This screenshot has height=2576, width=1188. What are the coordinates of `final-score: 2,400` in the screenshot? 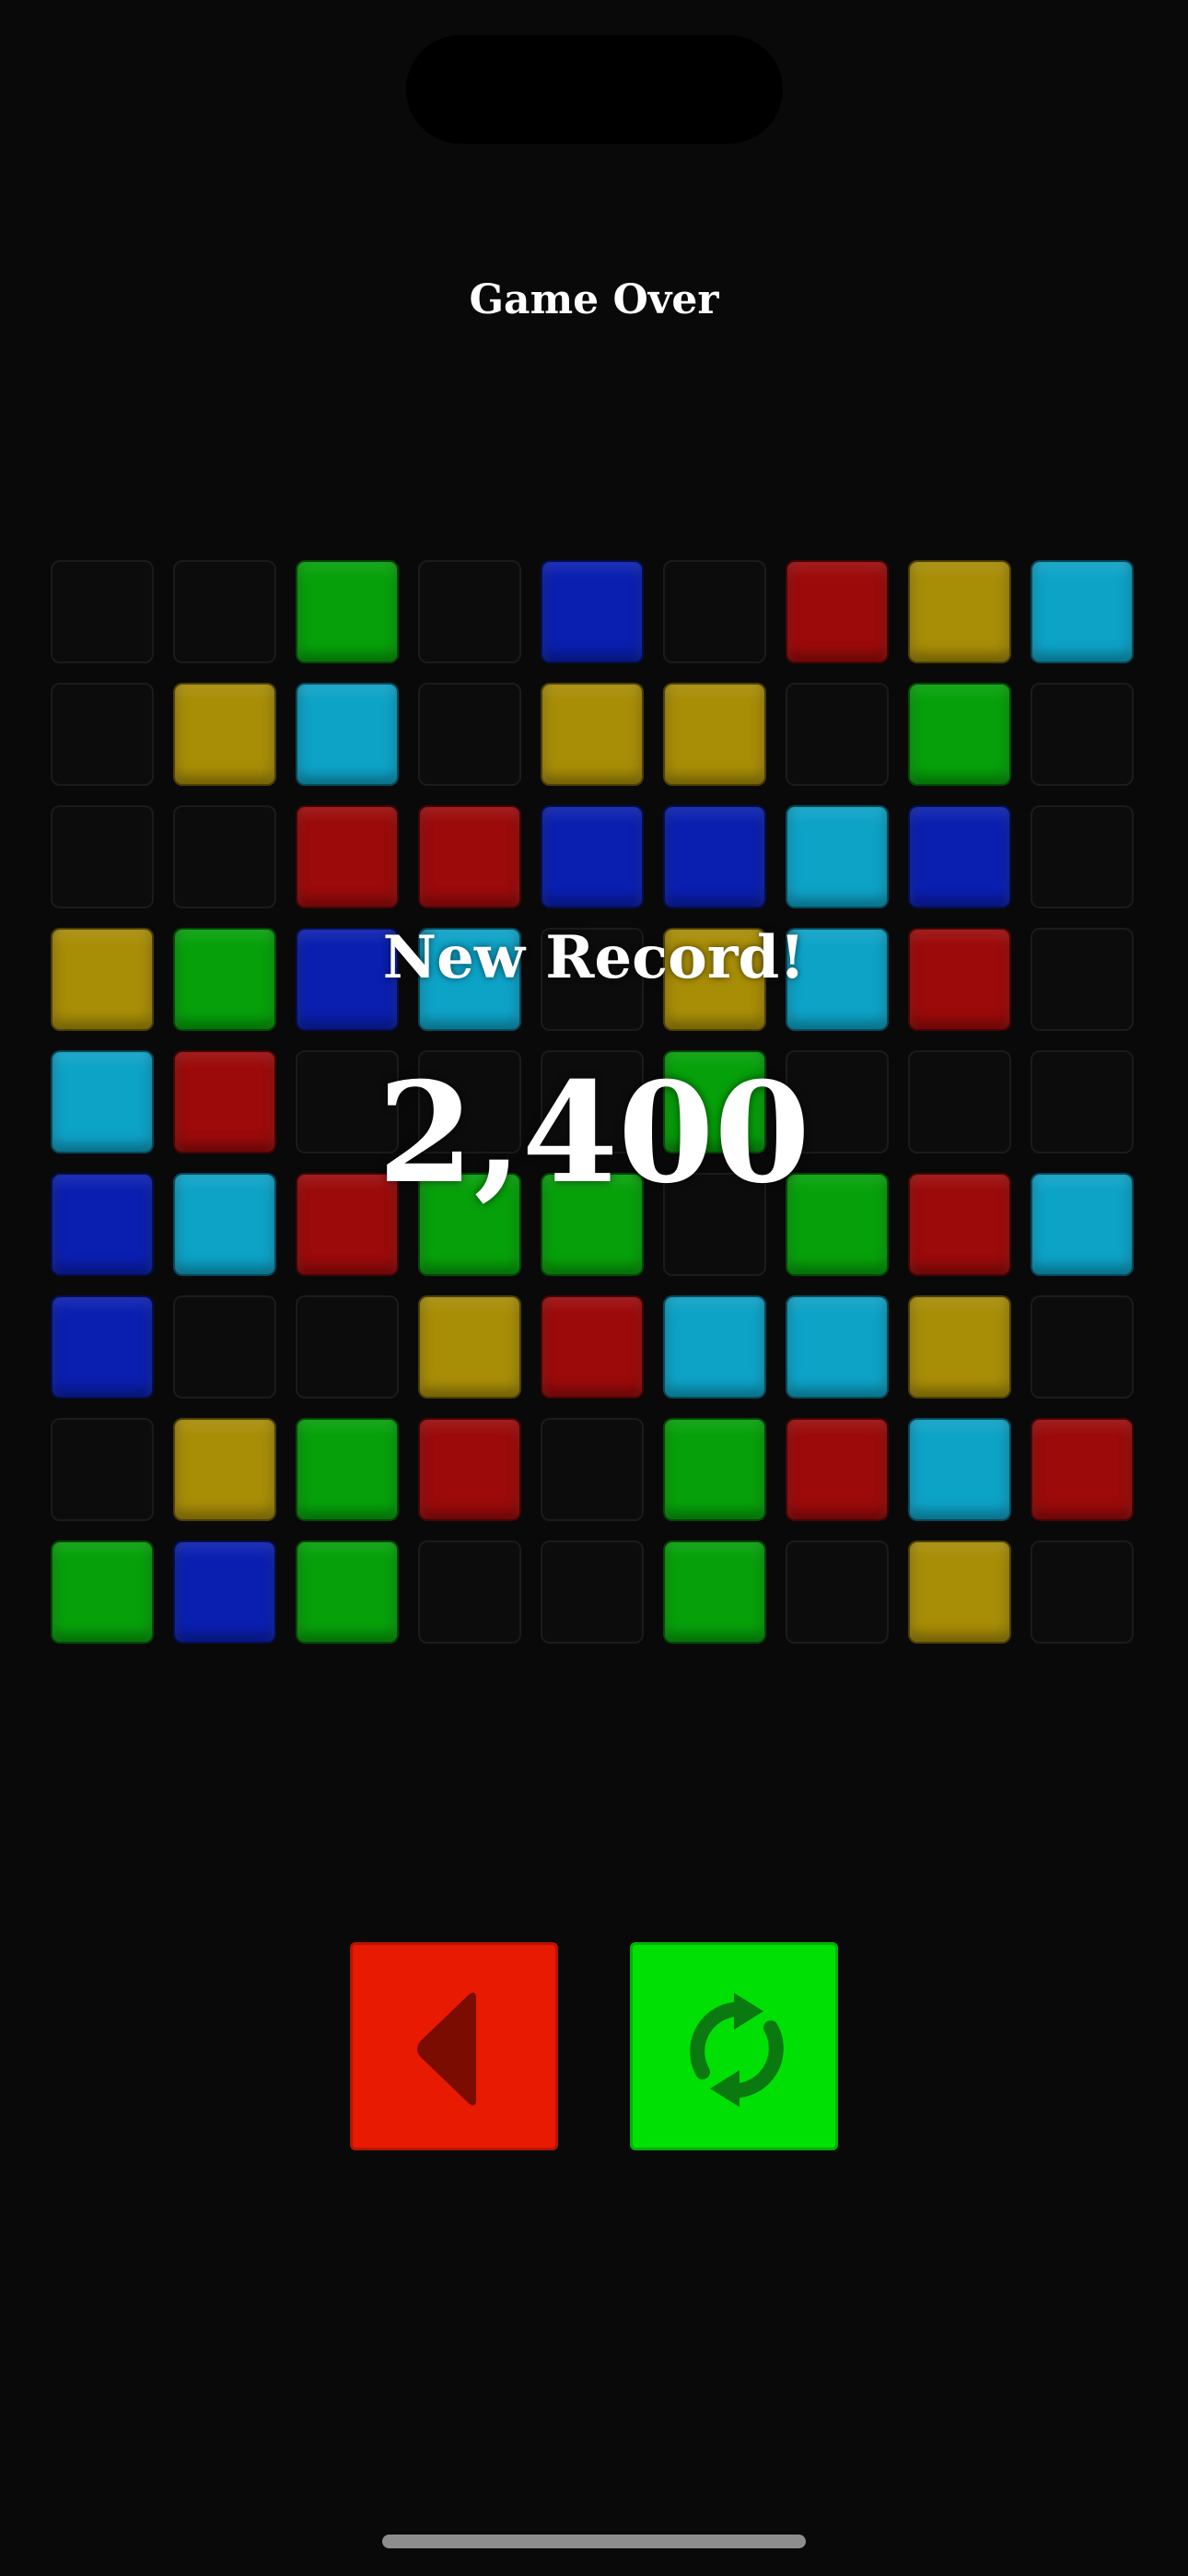 It's located at (594, 1133).